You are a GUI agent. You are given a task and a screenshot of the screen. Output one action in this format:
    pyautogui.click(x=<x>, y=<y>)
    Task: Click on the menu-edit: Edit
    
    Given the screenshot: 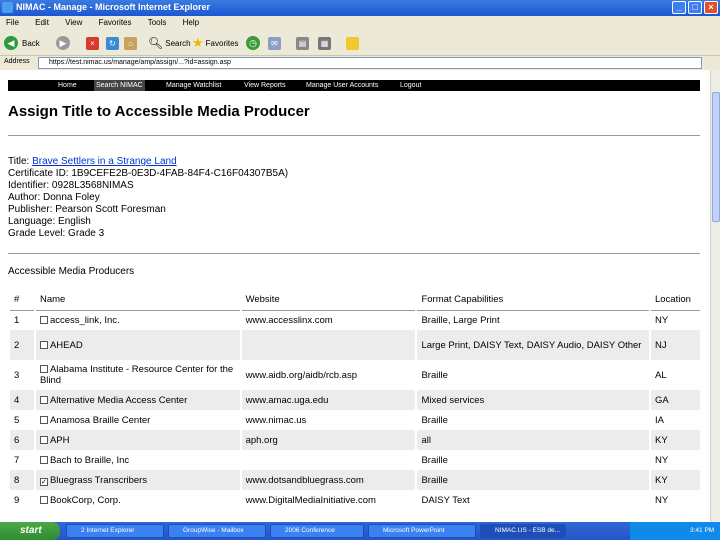 What is the action you would take?
    pyautogui.click(x=42, y=23)
    